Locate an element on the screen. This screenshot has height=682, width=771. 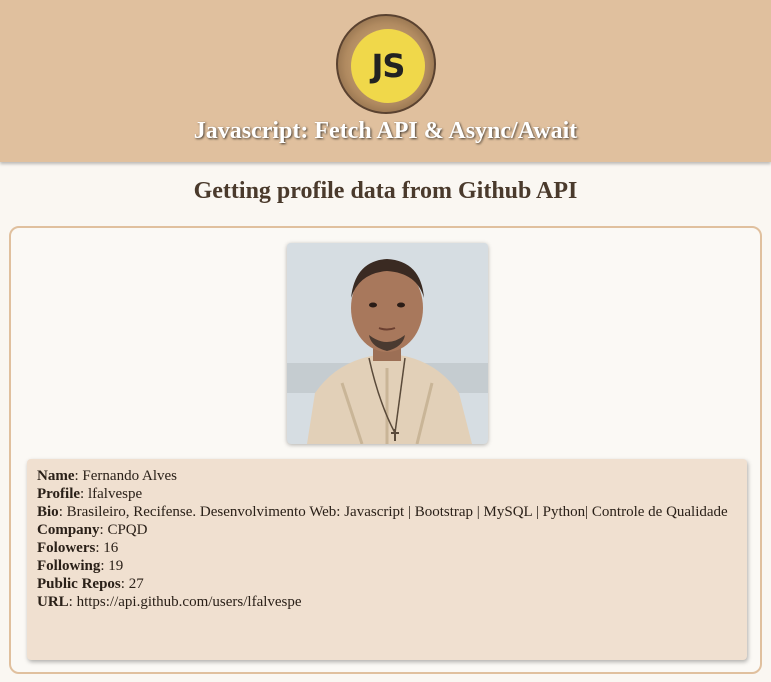
profile-followers-value: 16 is located at coordinates (111, 548).